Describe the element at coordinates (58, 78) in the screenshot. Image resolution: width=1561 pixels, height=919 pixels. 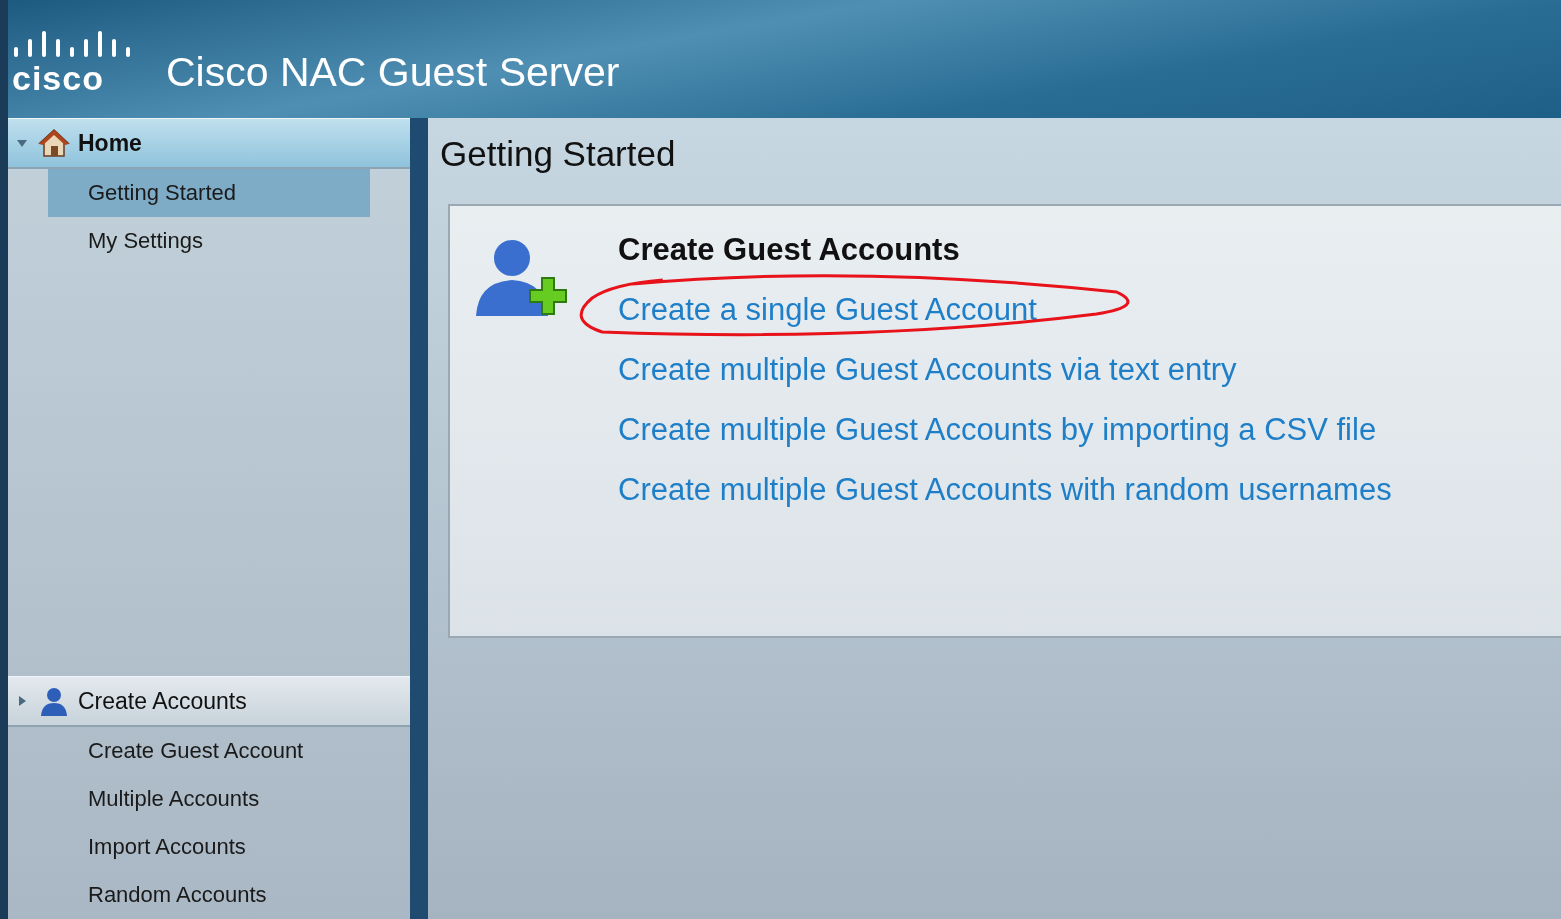
I see `logo-text: cisco` at that location.